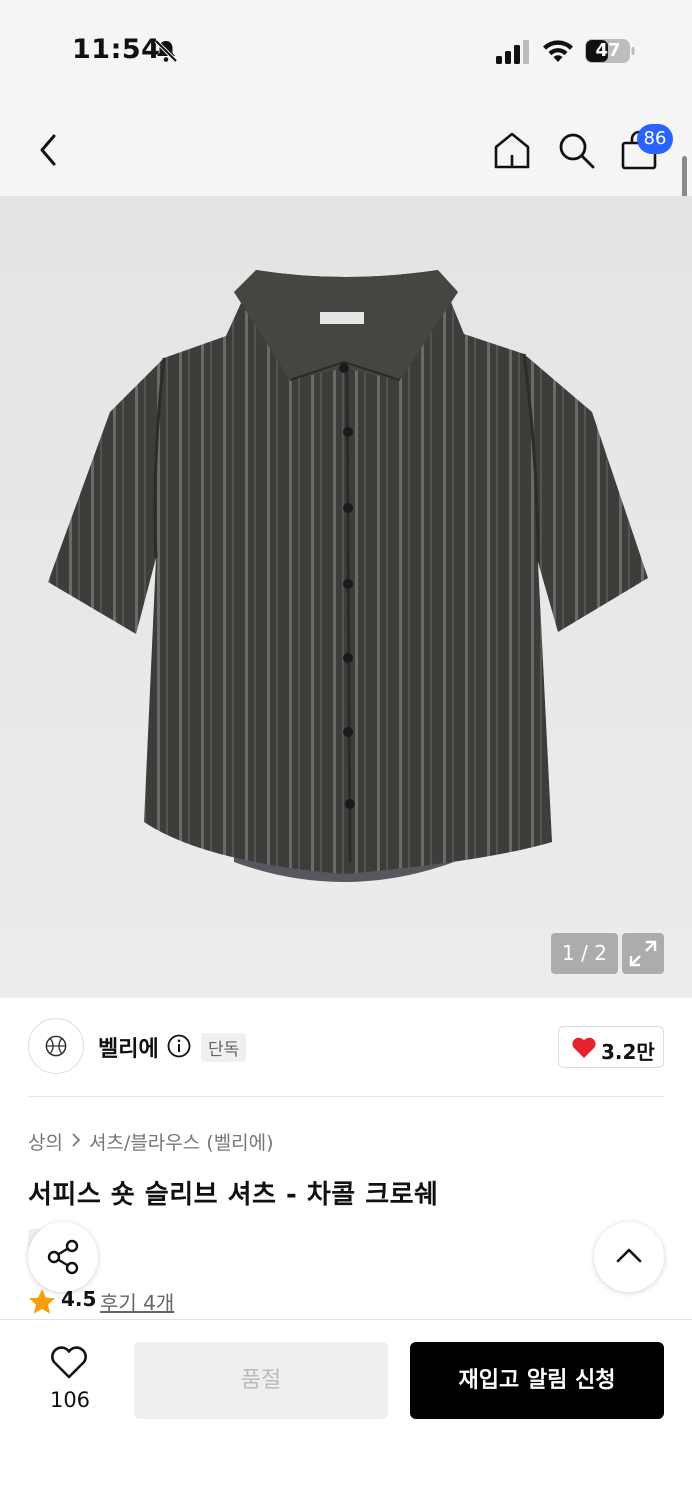 This screenshot has height=1500, width=692. Describe the element at coordinates (608, 50) in the screenshot. I see `battery-level: 47` at that location.